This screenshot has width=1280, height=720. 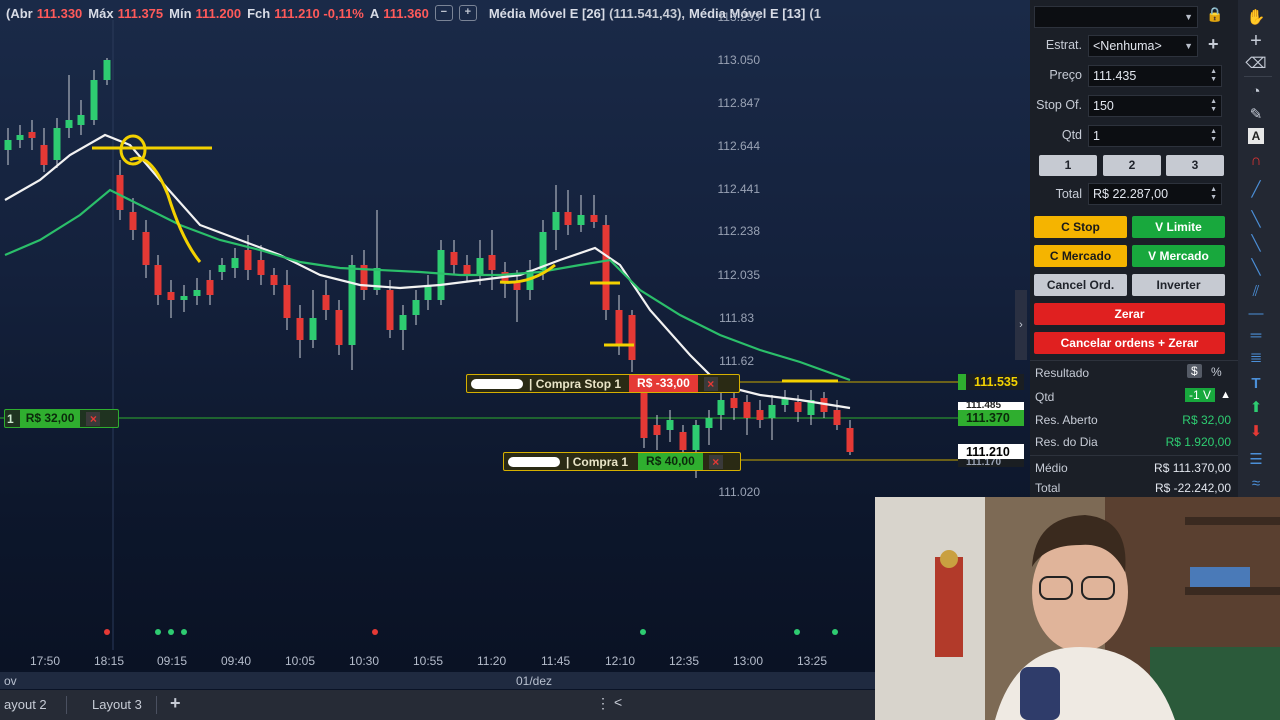 What do you see at coordinates (101, 13) in the screenshot?
I see `max-label: Máx` at bounding box center [101, 13].